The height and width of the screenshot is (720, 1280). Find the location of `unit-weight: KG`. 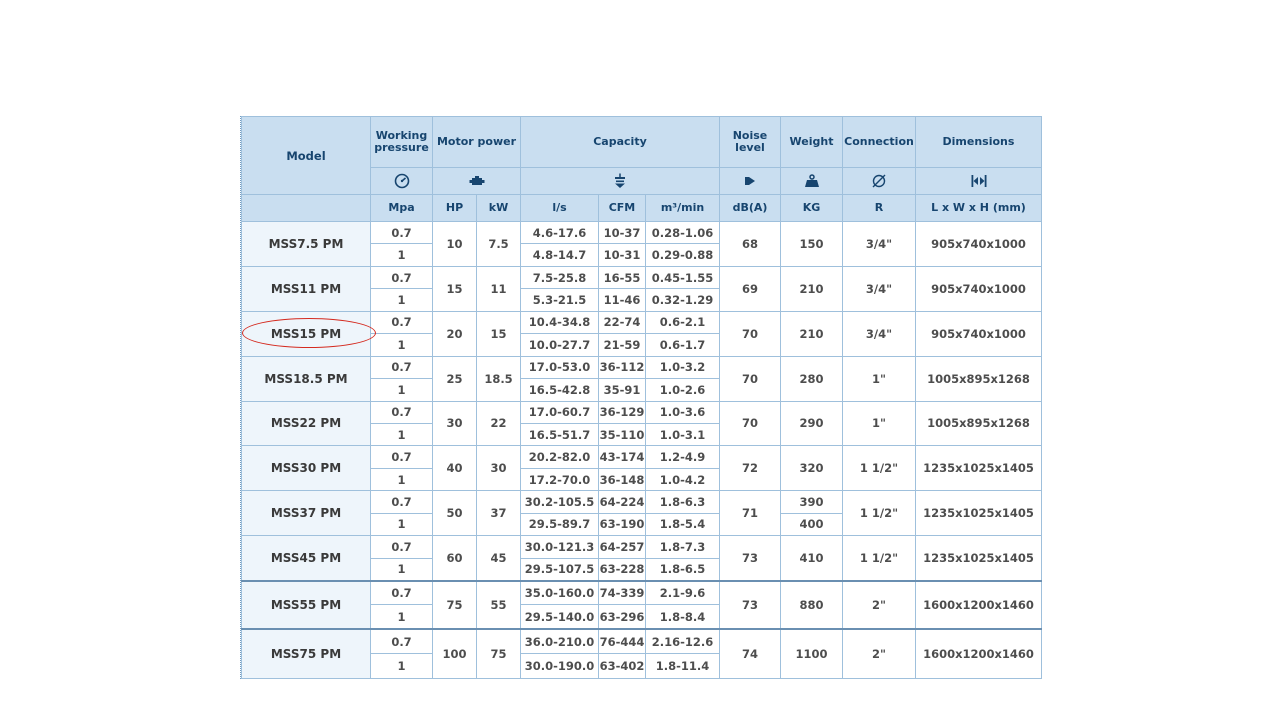

unit-weight: KG is located at coordinates (811, 208).